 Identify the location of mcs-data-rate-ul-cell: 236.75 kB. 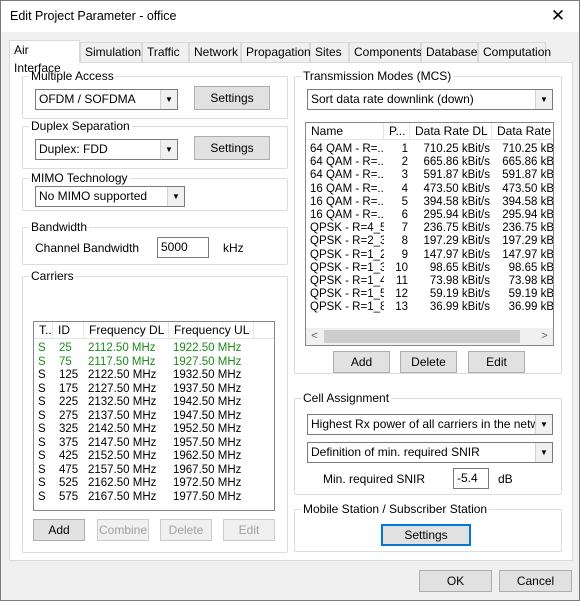
(528, 228).